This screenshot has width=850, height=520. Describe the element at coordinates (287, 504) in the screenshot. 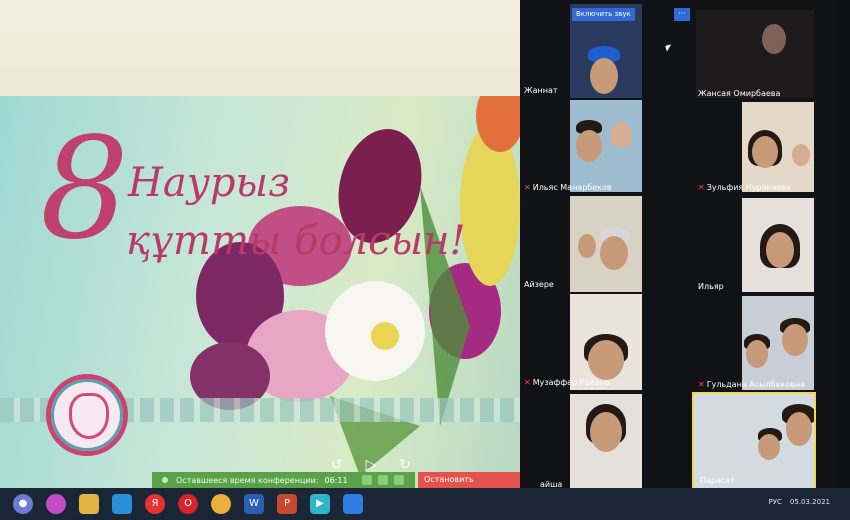

I see `powerpoint-icon: P` at that location.